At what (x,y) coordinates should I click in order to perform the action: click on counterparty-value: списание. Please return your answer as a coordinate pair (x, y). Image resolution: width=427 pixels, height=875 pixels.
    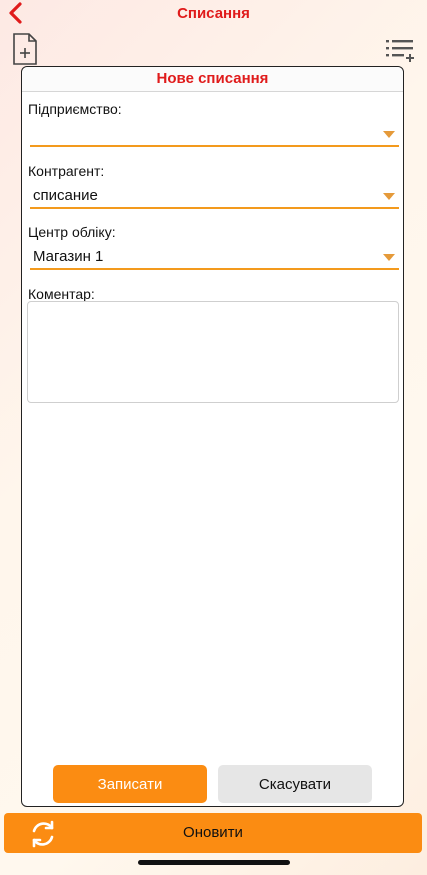
    Looking at the image, I should click on (65, 195).